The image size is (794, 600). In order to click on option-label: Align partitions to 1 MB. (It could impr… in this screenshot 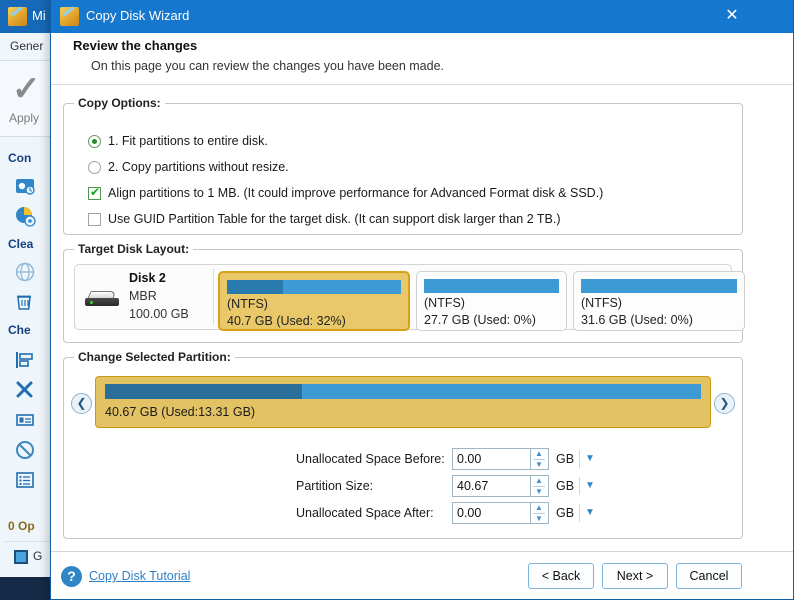, I will do `click(356, 193)`.